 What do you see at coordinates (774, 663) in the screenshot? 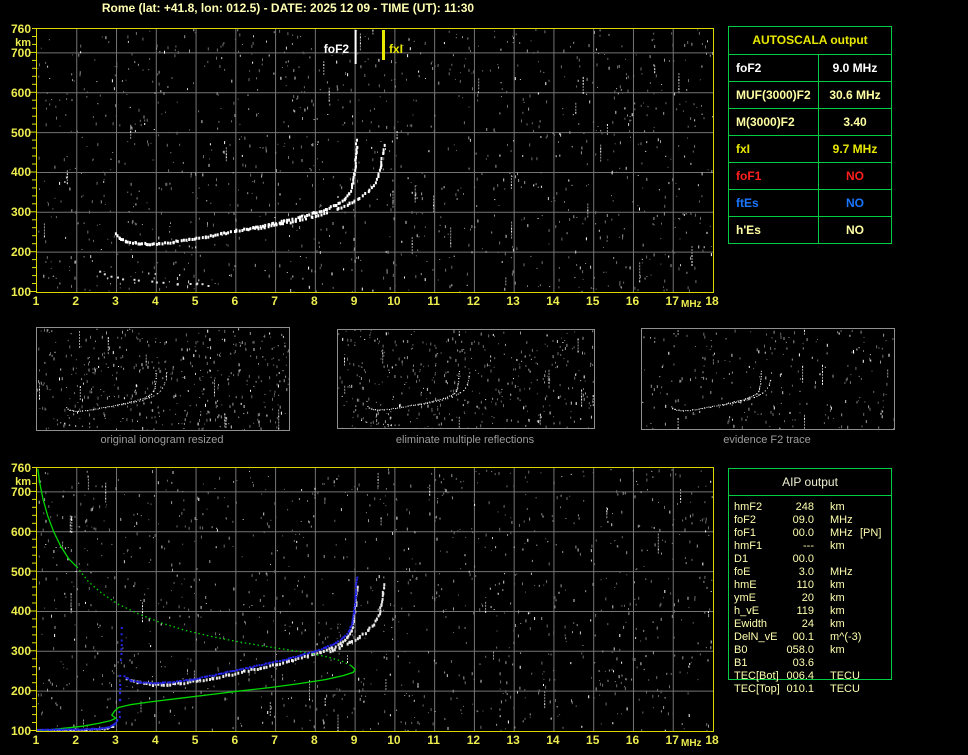
I see `table-row: B1 03.6` at bounding box center [774, 663].